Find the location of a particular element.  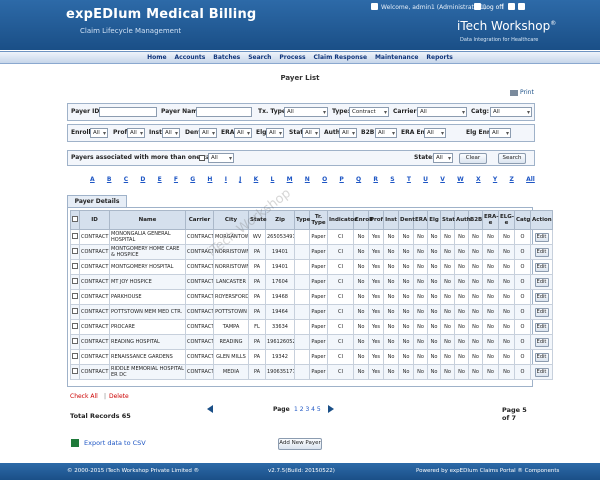

elg-enr-select: All is located at coordinates (500, 133).